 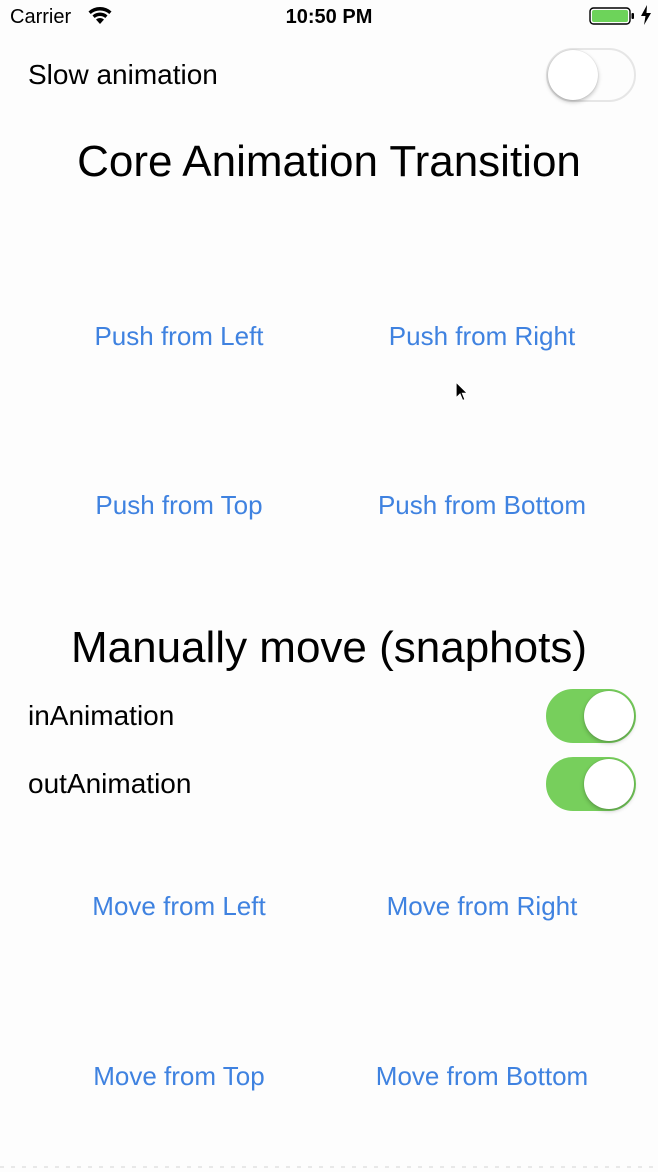 I want to click on core-animation-title: Core Animation Transition, so click(x=329, y=161).